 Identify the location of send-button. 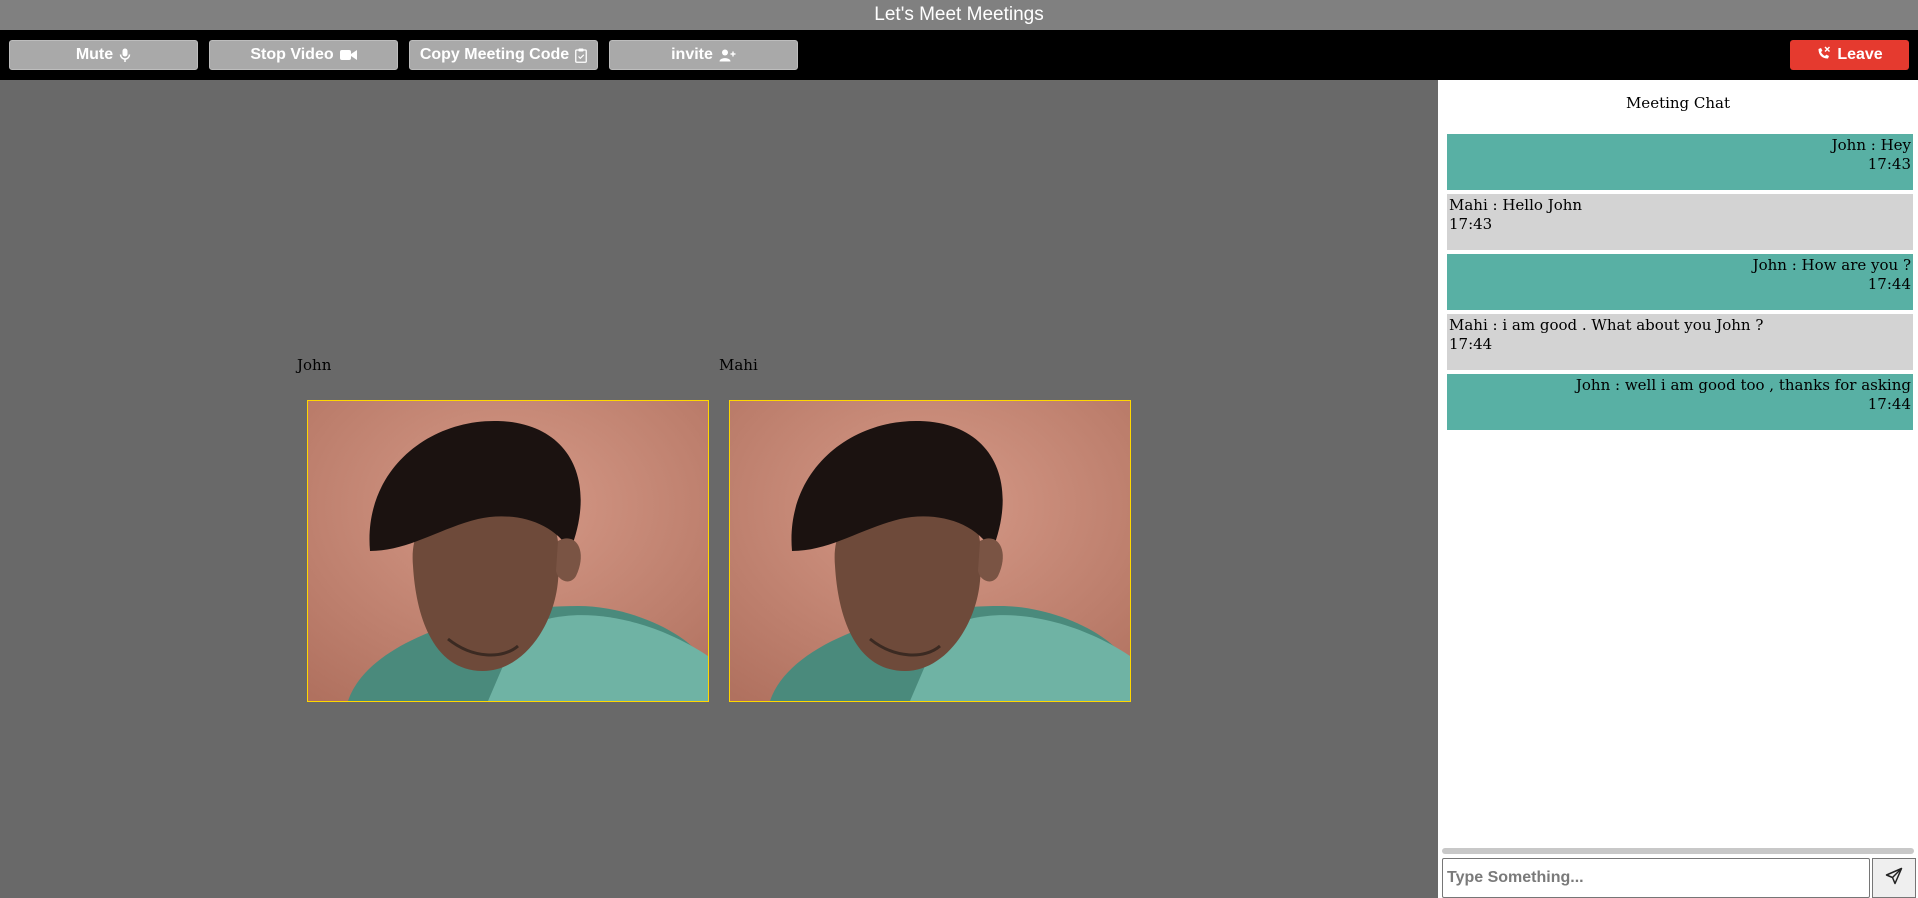
(1894, 878).